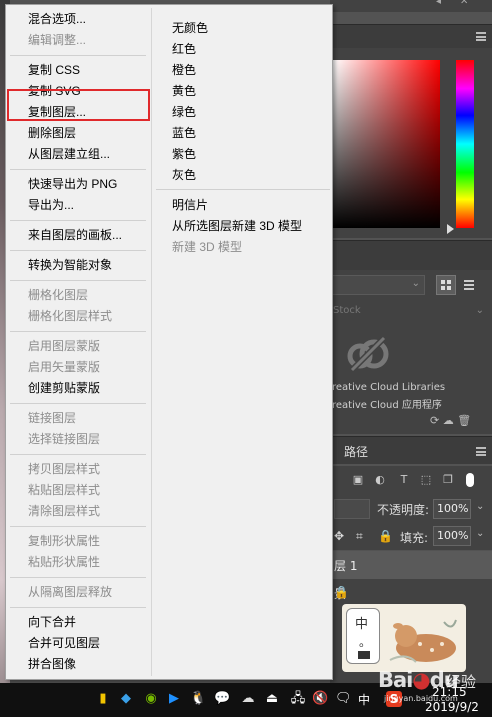 The width and height of the screenshot is (492, 717). What do you see at coordinates (359, 536) in the screenshot?
I see `lock-artboard-icon: ⌗` at bounding box center [359, 536].